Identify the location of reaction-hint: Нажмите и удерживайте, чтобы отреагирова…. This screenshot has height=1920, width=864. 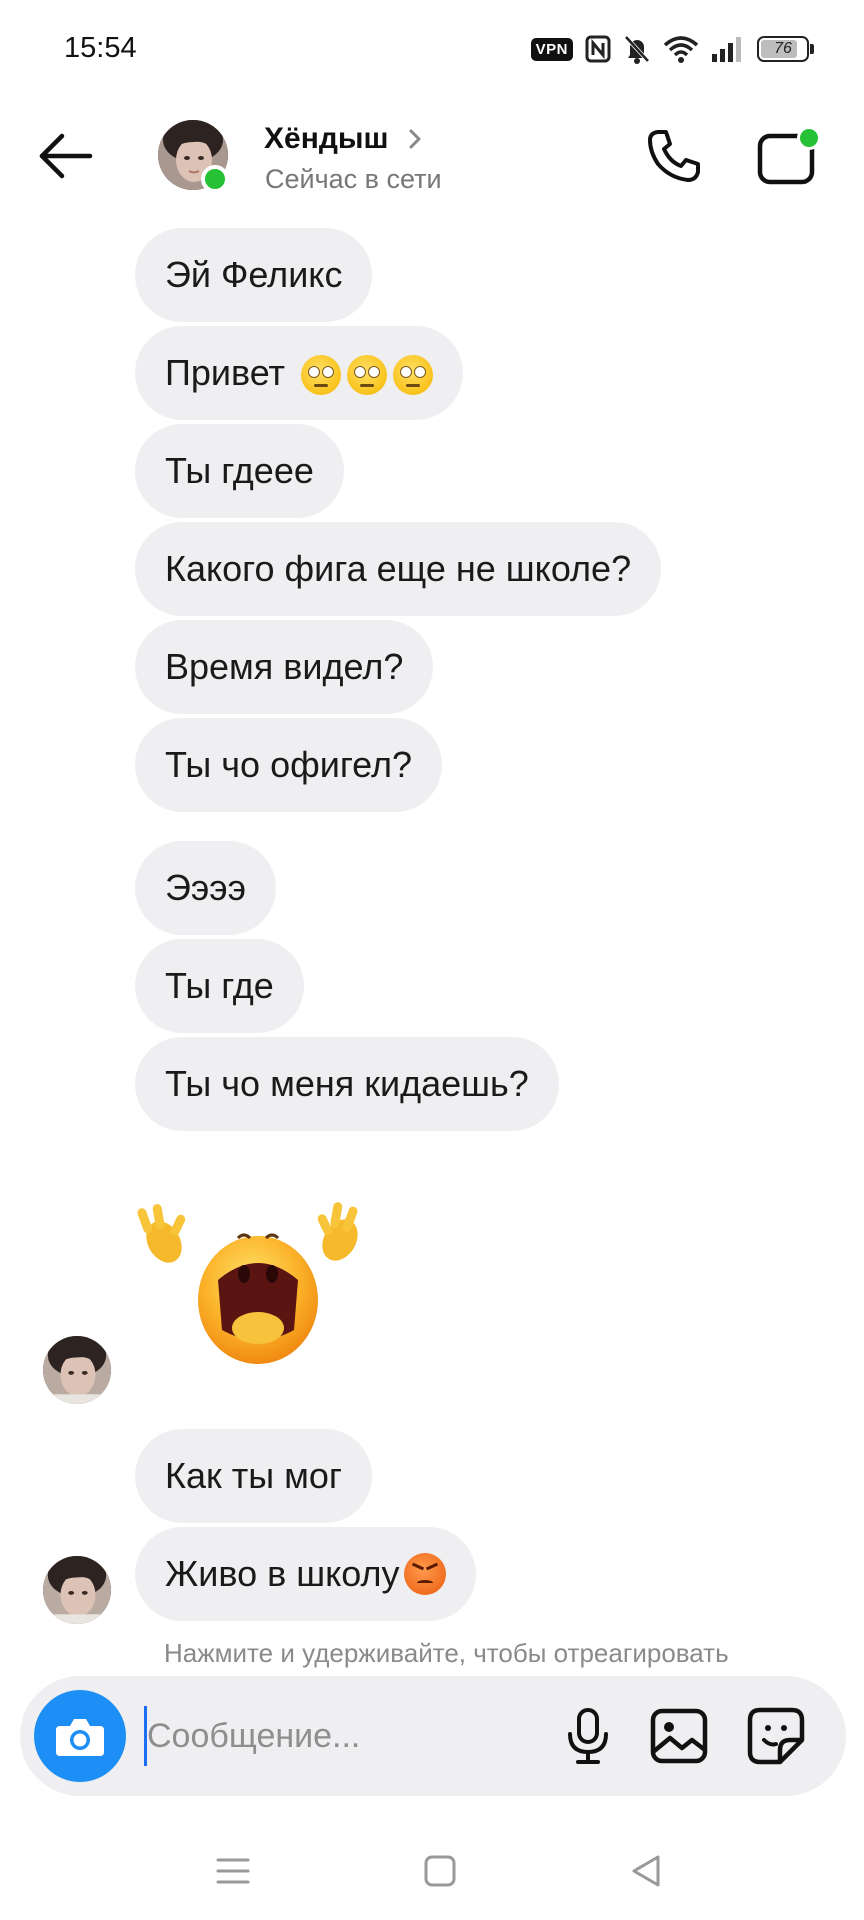
(446, 1653).